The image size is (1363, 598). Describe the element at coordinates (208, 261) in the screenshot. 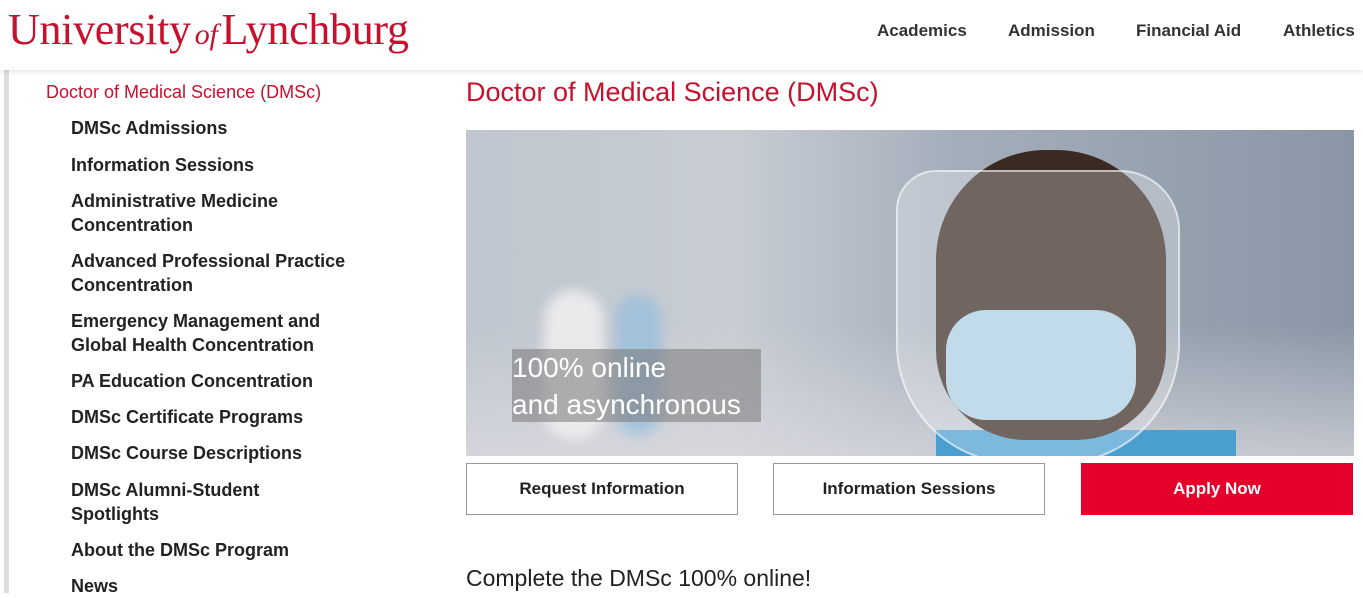

I see `sidebar-item-label: Advanced Professional Practice` at that location.